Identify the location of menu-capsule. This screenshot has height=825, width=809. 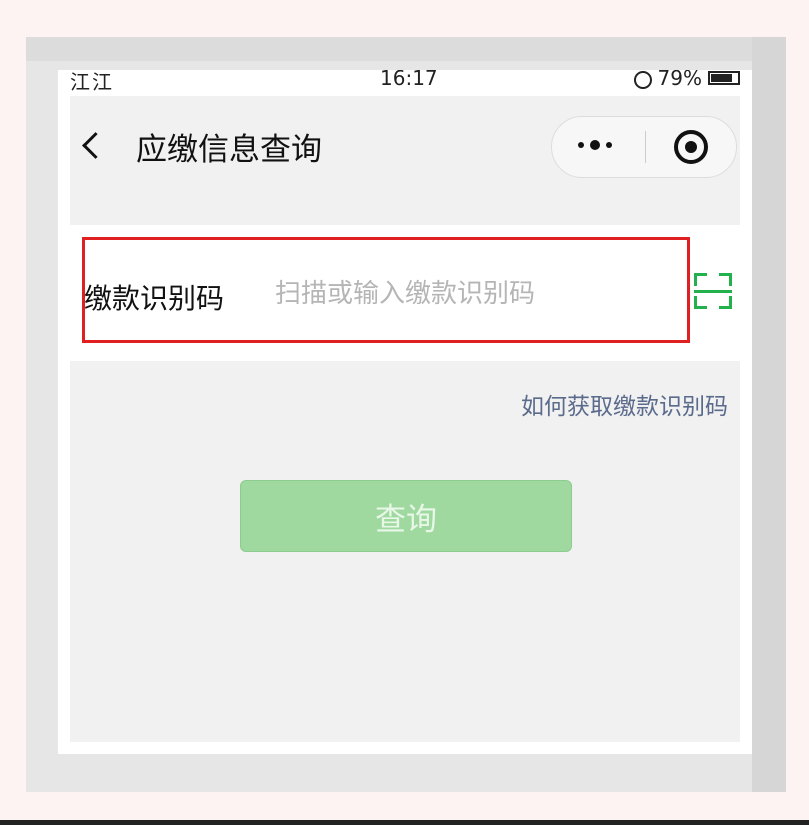
(644, 147).